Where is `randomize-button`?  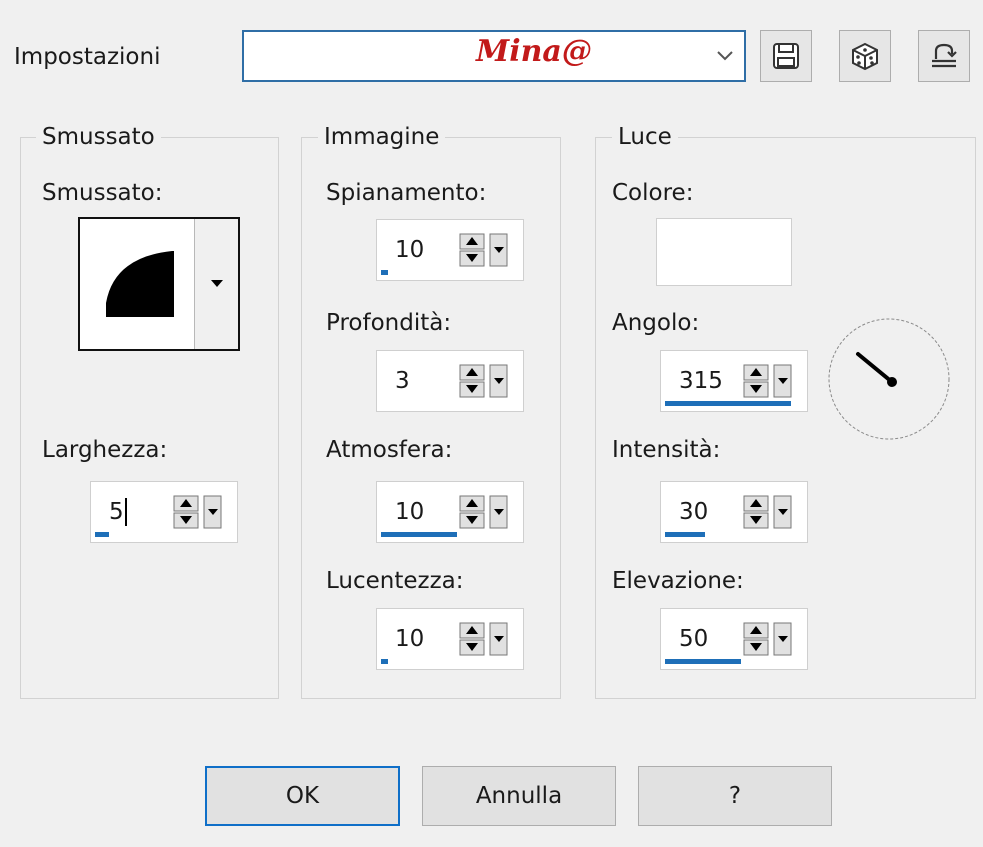
randomize-button is located at coordinates (865, 56).